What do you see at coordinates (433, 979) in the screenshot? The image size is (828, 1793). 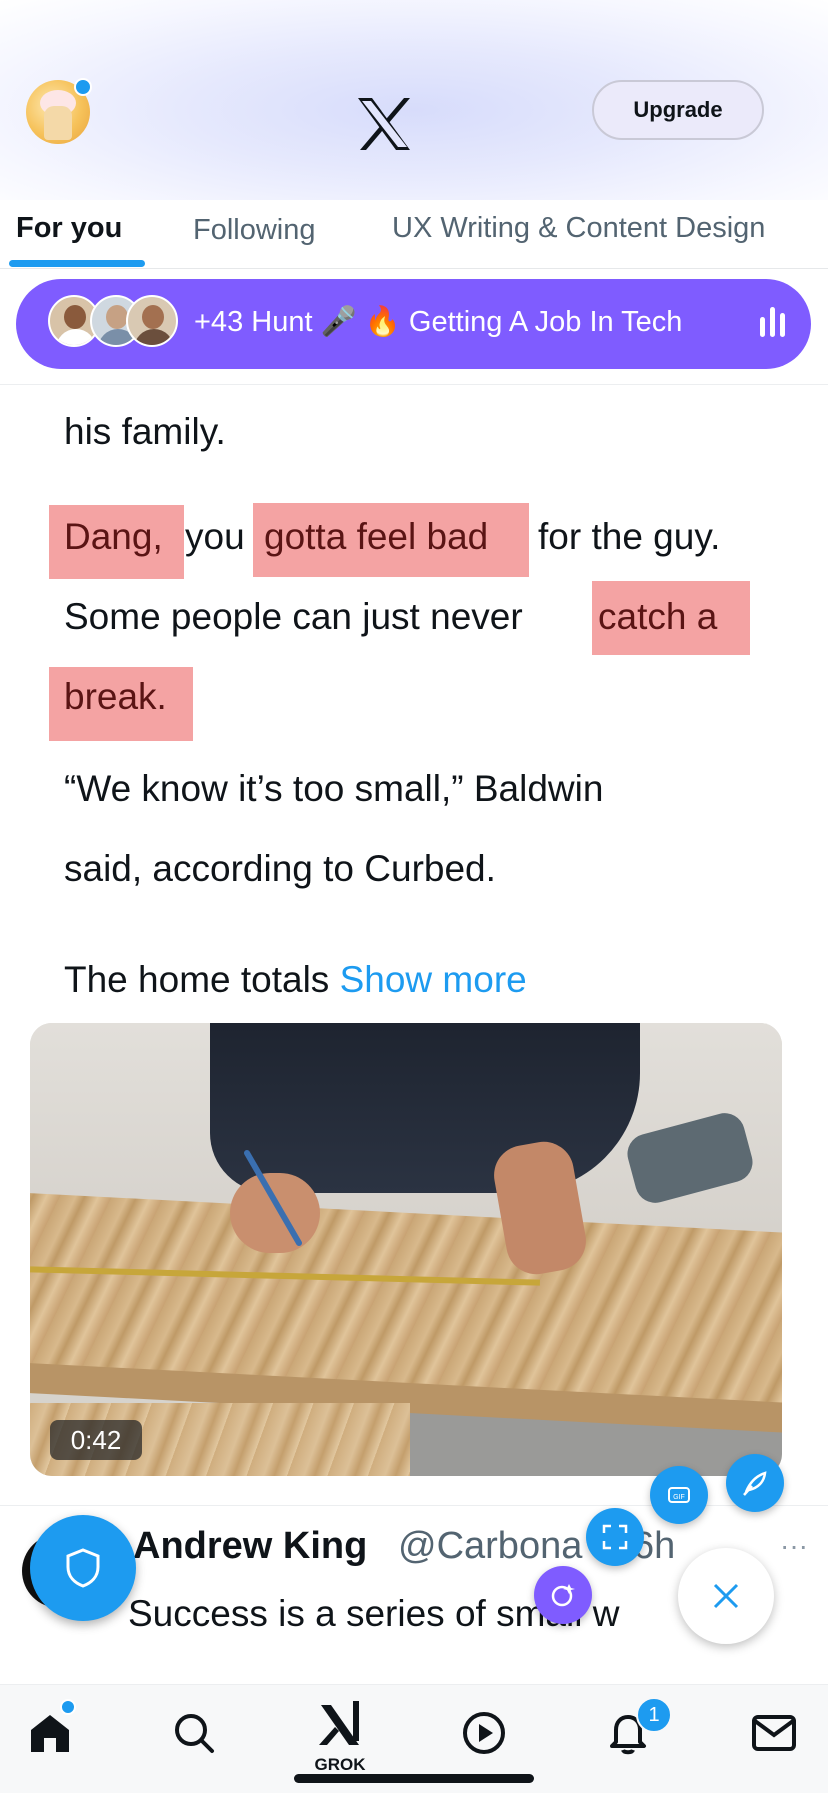 I see `show-more-link: Show more` at bounding box center [433, 979].